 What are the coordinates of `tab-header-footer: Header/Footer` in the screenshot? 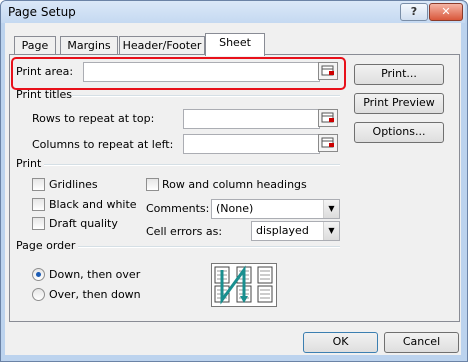 It's located at (162, 45).